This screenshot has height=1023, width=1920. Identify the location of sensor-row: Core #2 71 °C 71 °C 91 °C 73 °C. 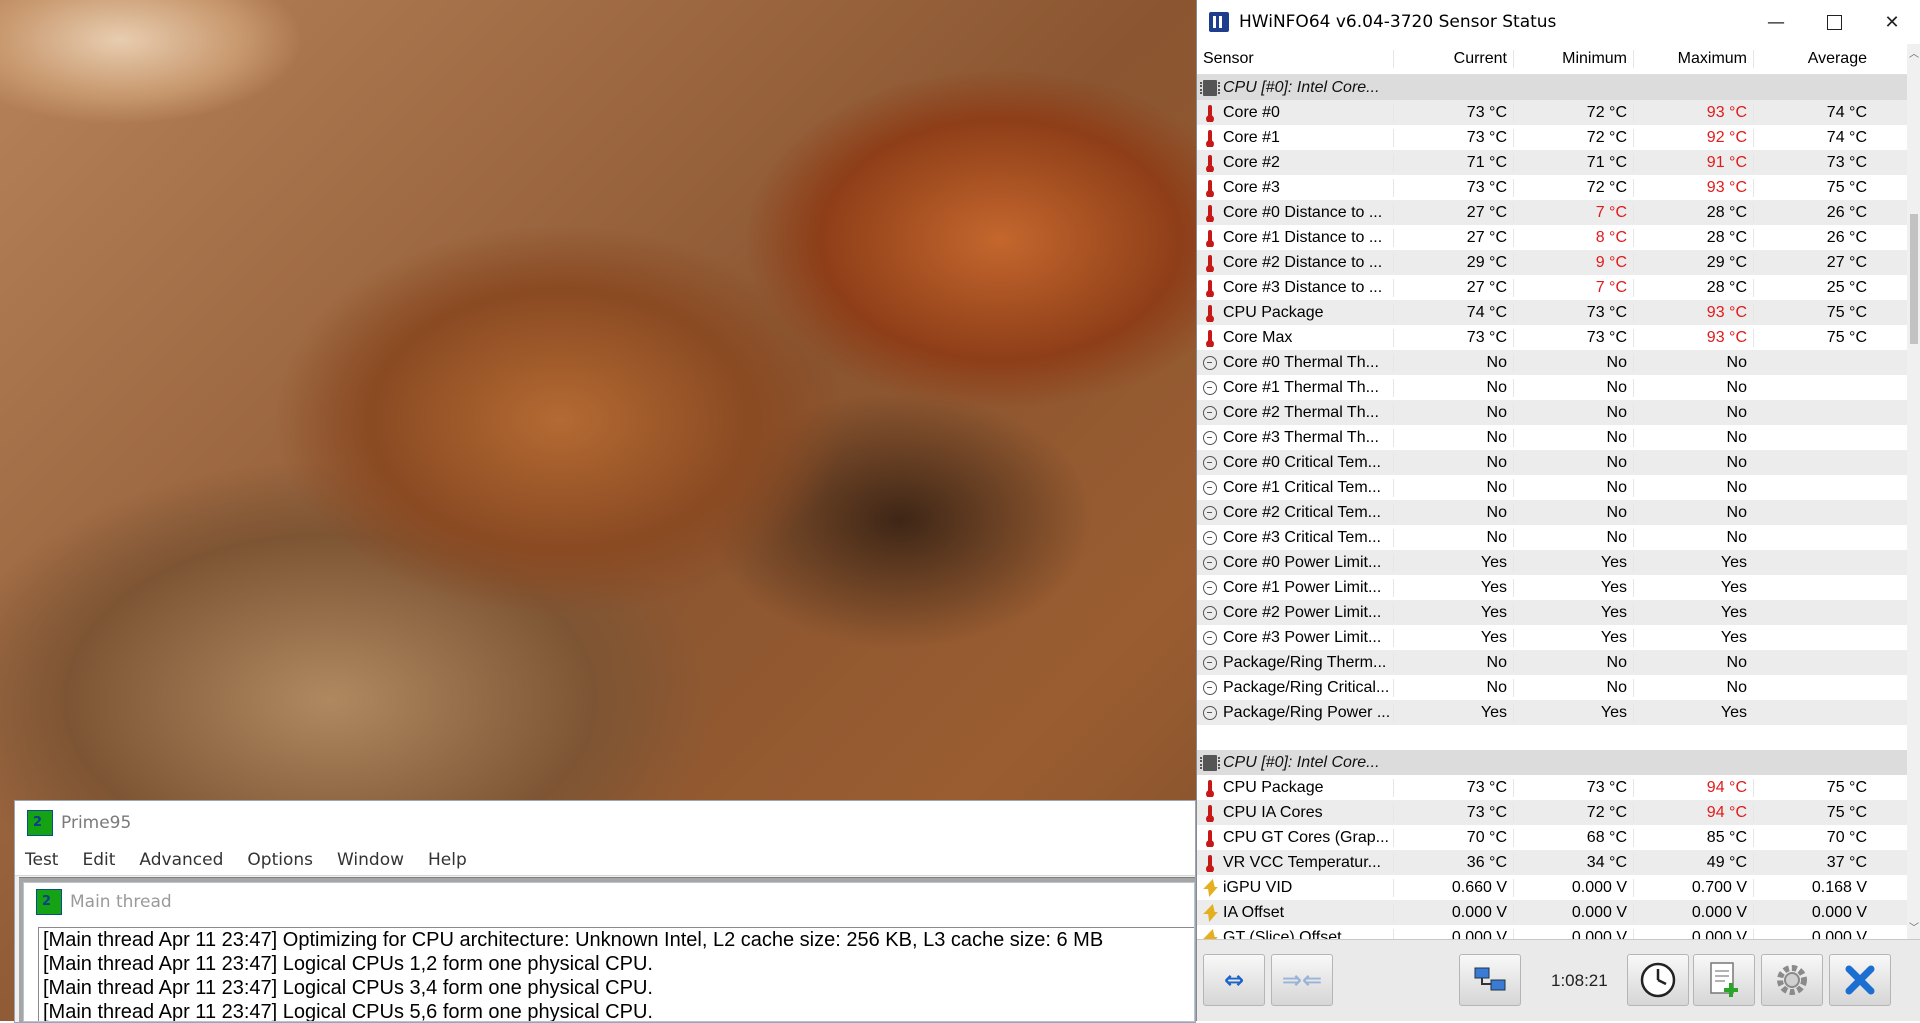
(1552, 162).